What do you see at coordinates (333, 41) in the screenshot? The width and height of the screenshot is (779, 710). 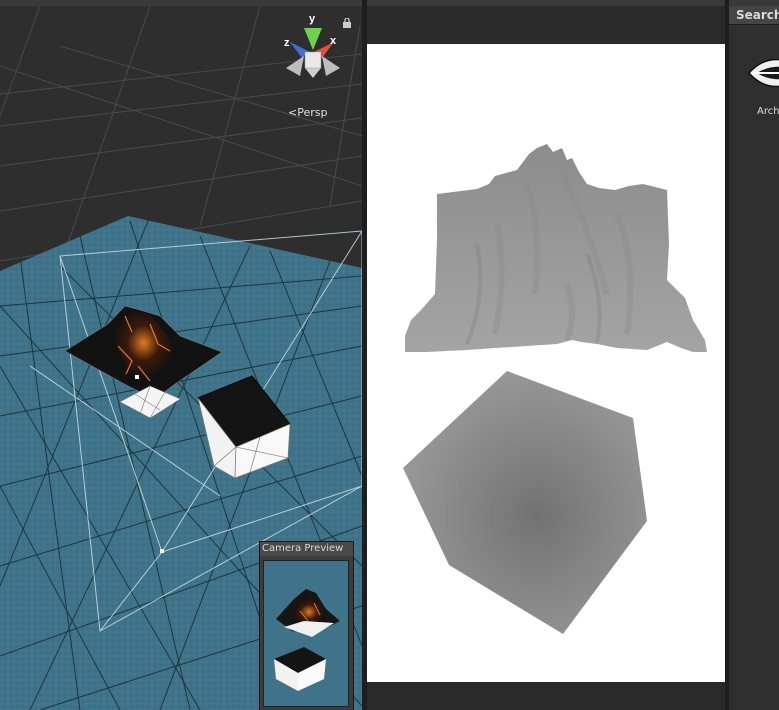 I see `gizmo-x-label: x` at bounding box center [333, 41].